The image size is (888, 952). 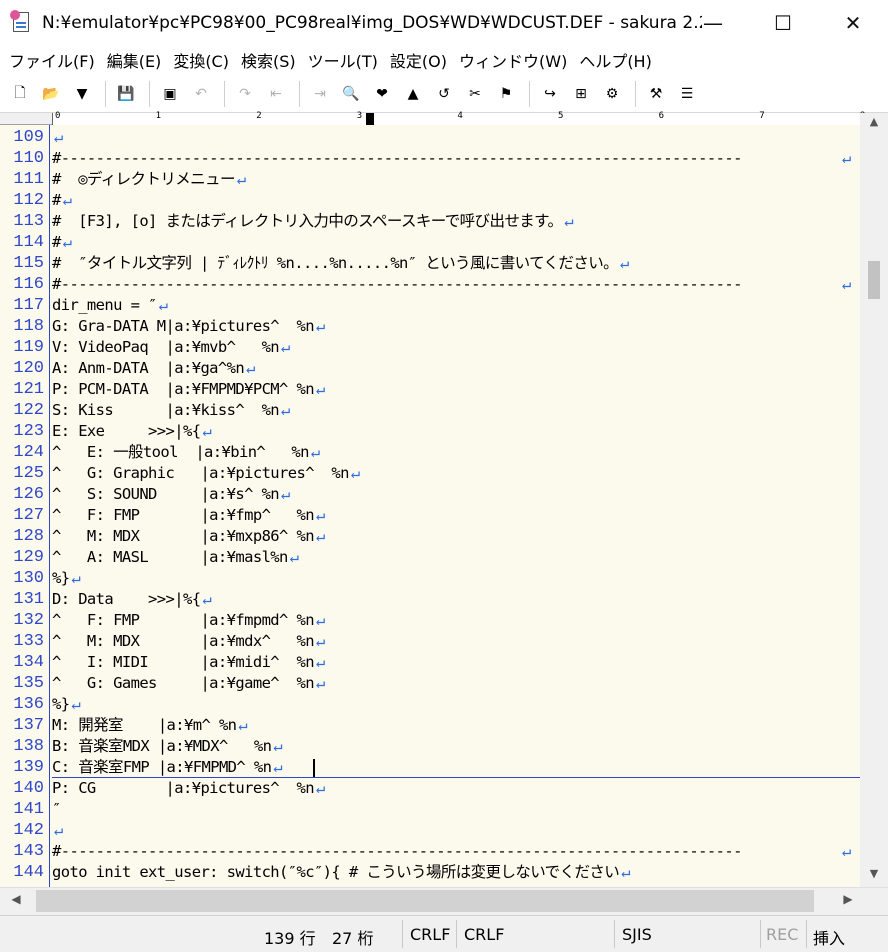 What do you see at coordinates (484, 934) in the screenshot?
I see `status-eol-type: CRLF` at bounding box center [484, 934].